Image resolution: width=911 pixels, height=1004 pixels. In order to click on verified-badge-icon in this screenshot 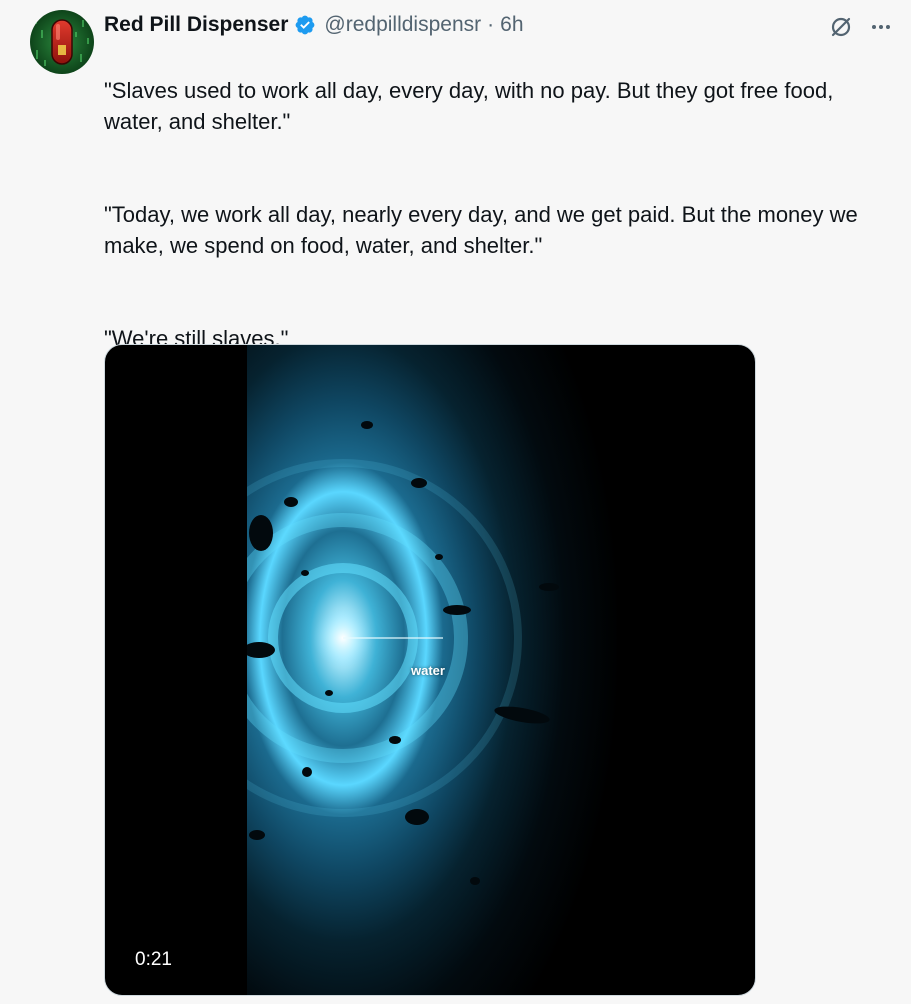, I will do `click(305, 25)`.